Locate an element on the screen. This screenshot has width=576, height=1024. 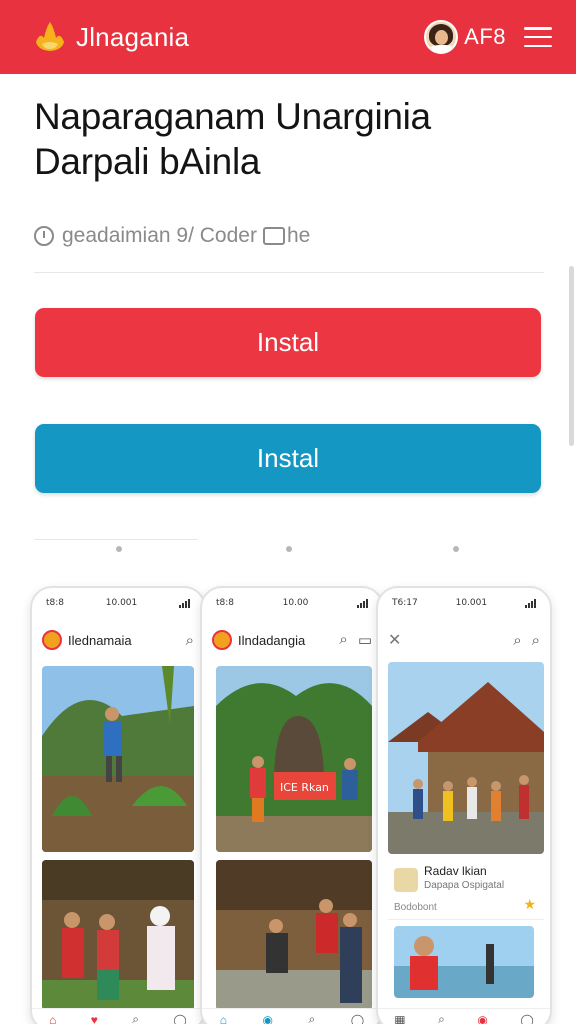
place-card: Radav lkian Dapapa Ospigatal Bodobont ★ is located at coordinates (466, 889).